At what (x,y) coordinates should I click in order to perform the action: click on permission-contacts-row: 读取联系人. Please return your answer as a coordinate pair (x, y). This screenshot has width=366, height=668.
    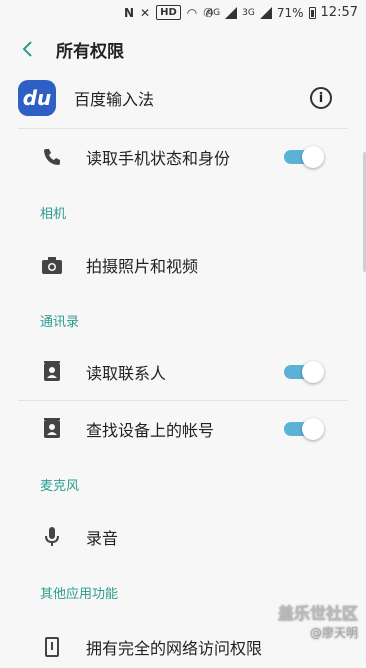
    Looking at the image, I should click on (183, 372).